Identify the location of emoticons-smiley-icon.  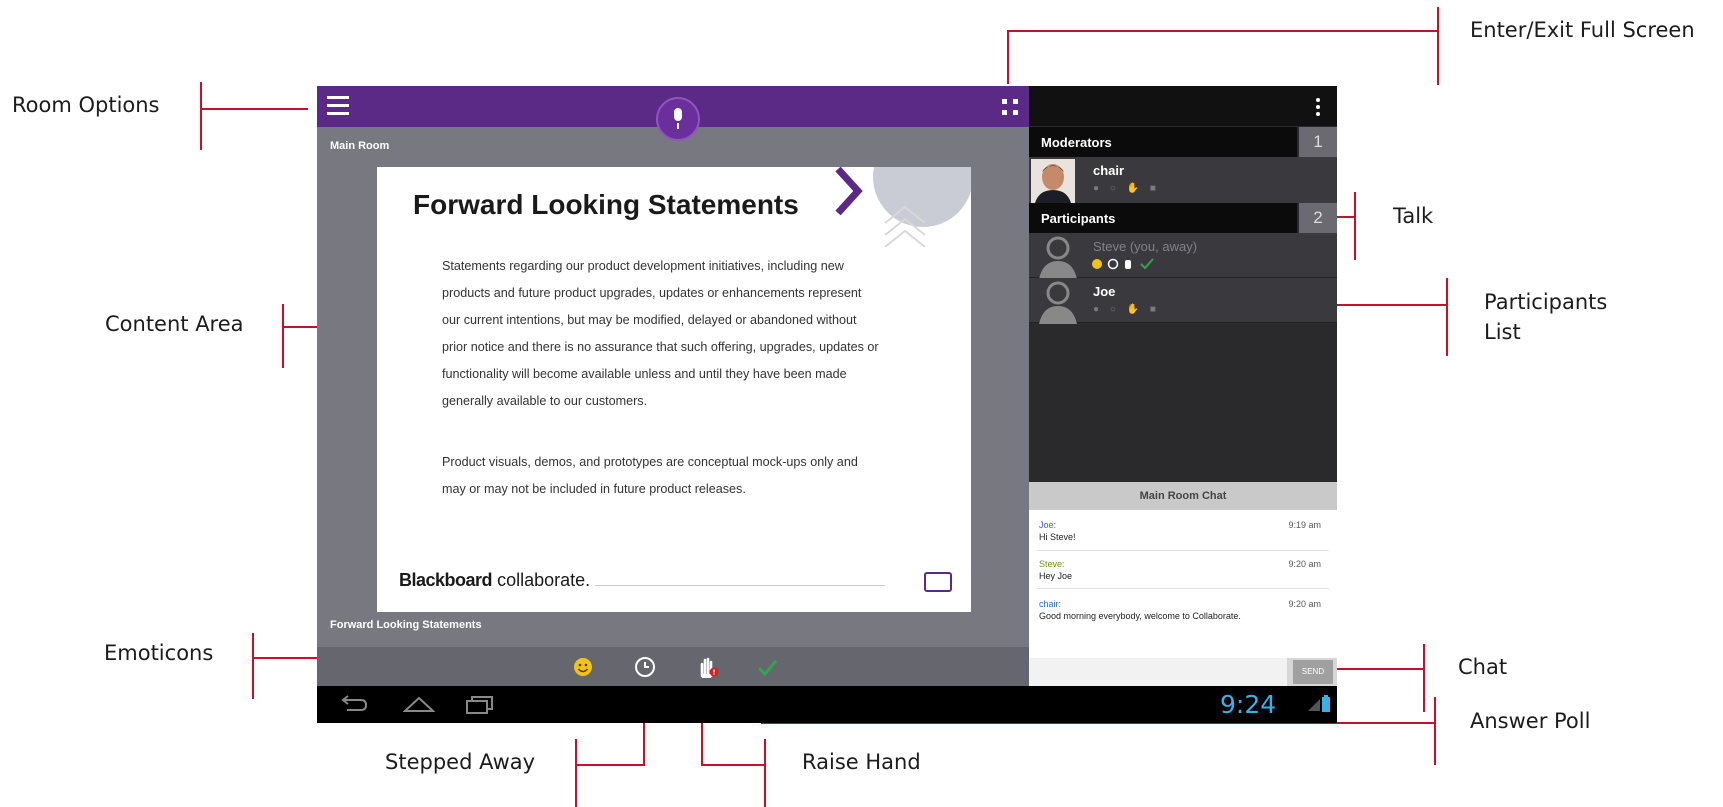
(583, 667).